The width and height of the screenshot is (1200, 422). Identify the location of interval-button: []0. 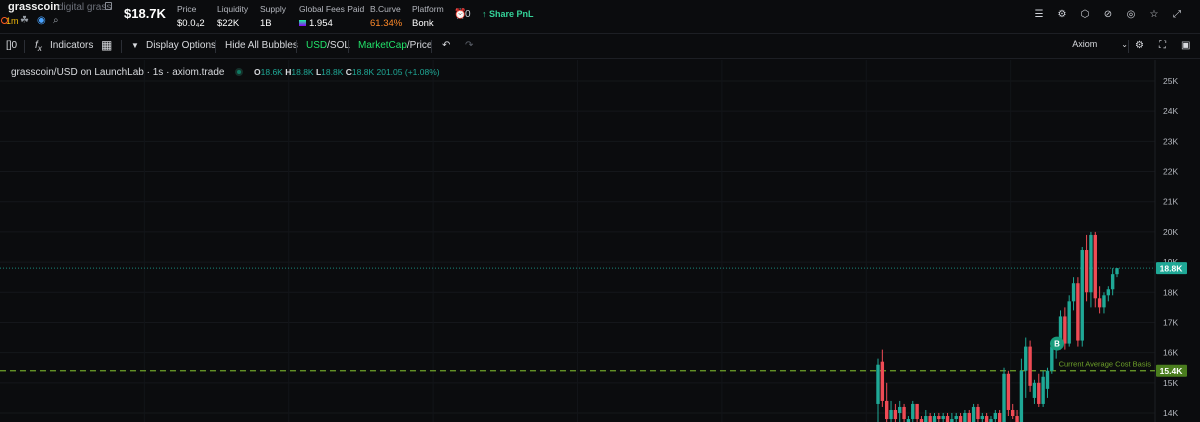
(11, 45).